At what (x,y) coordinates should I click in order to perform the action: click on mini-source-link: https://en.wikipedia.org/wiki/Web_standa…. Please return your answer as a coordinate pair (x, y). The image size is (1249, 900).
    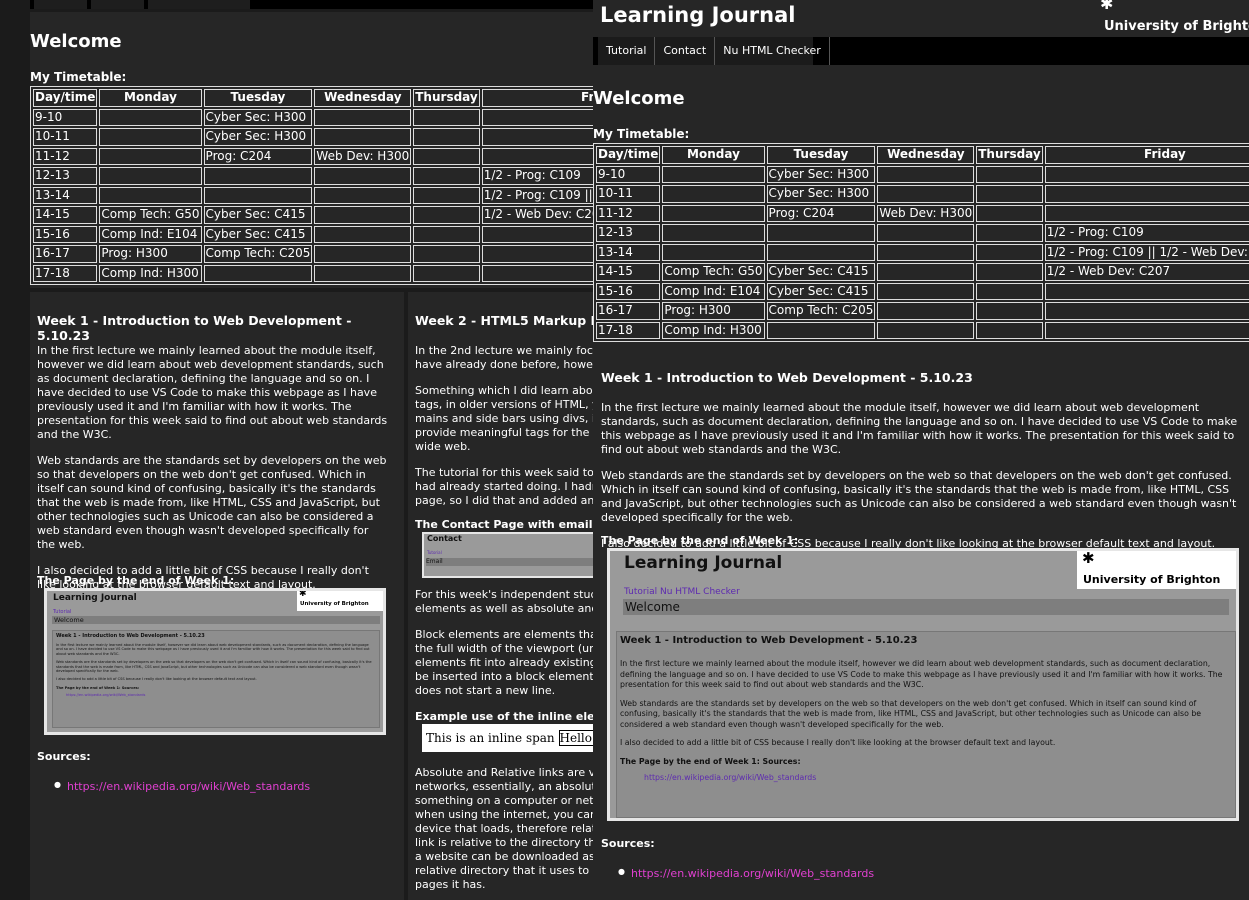
    Looking at the image, I should click on (106, 695).